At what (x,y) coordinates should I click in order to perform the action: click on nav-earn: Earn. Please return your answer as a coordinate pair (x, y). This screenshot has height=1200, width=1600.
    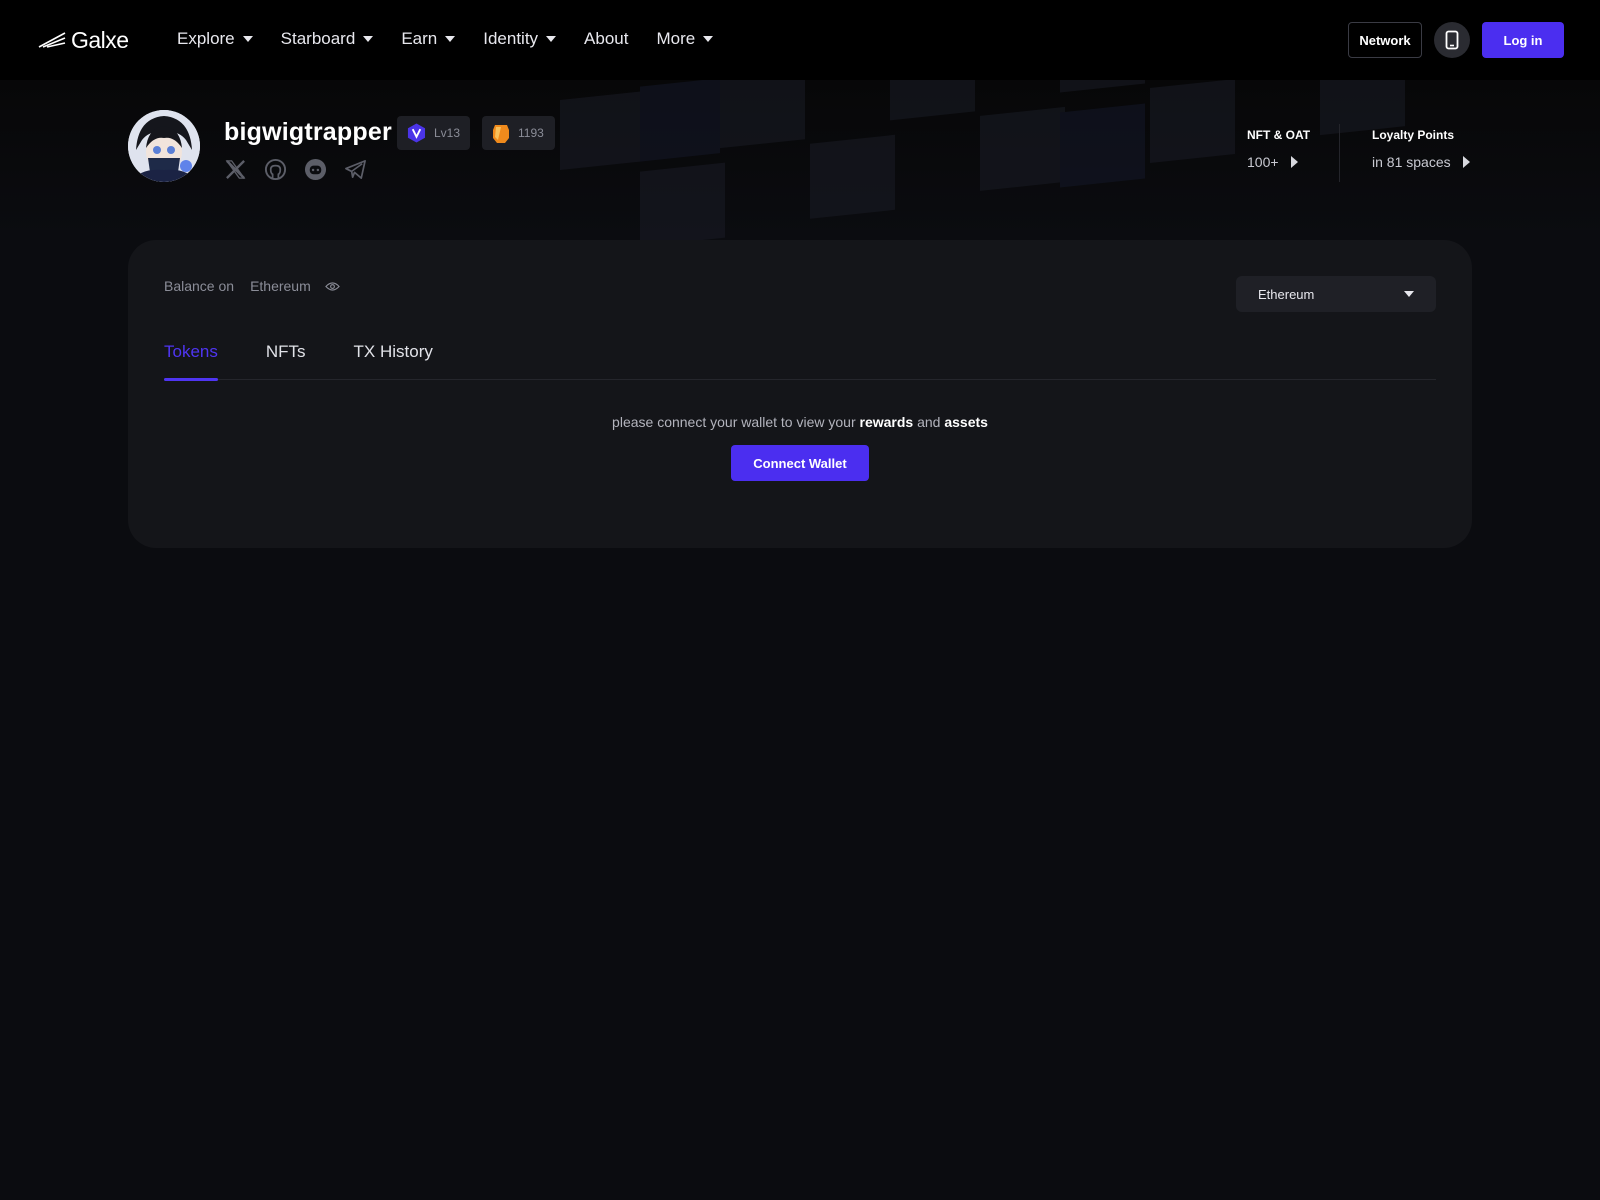
    Looking at the image, I should click on (428, 39).